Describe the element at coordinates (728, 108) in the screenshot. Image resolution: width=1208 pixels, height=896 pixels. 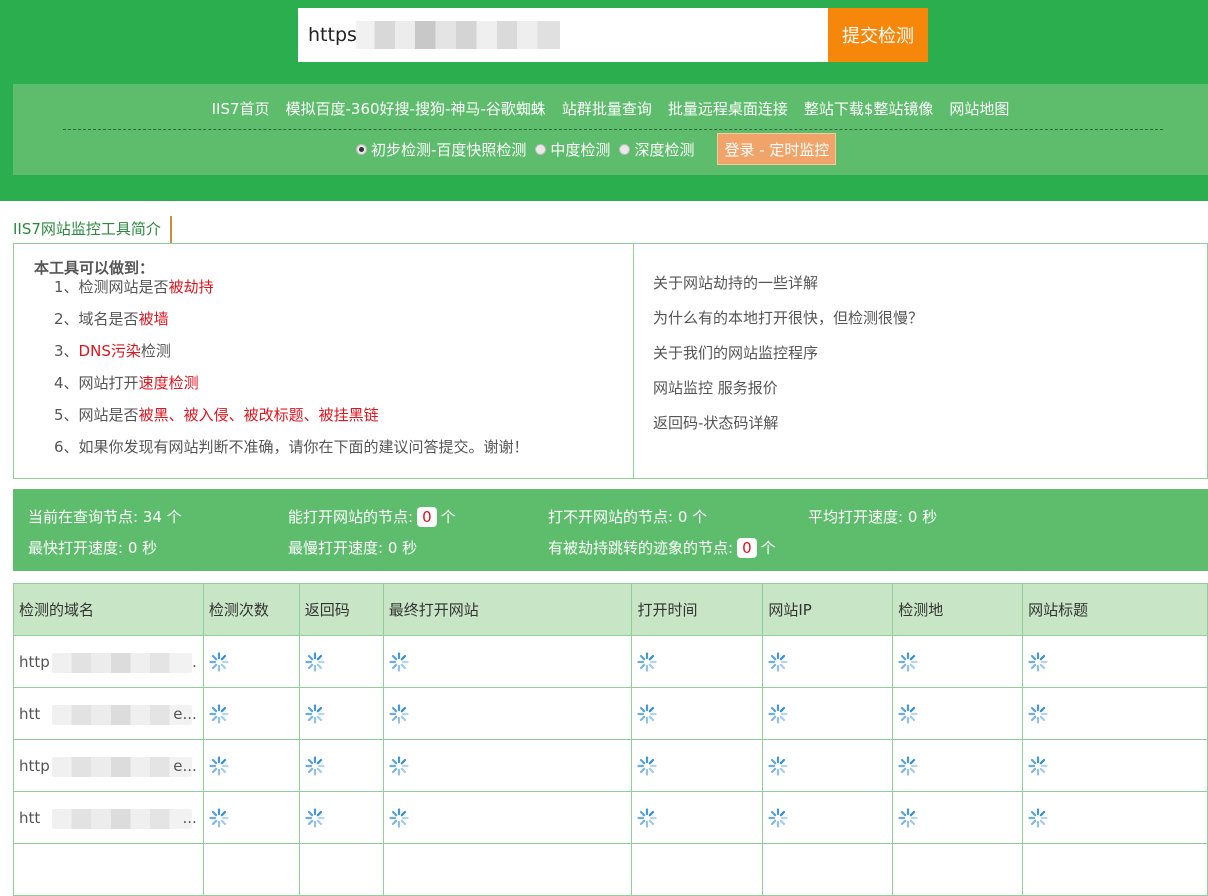
I see `nav-link-remote-desktop: 批量远程桌面连接` at that location.